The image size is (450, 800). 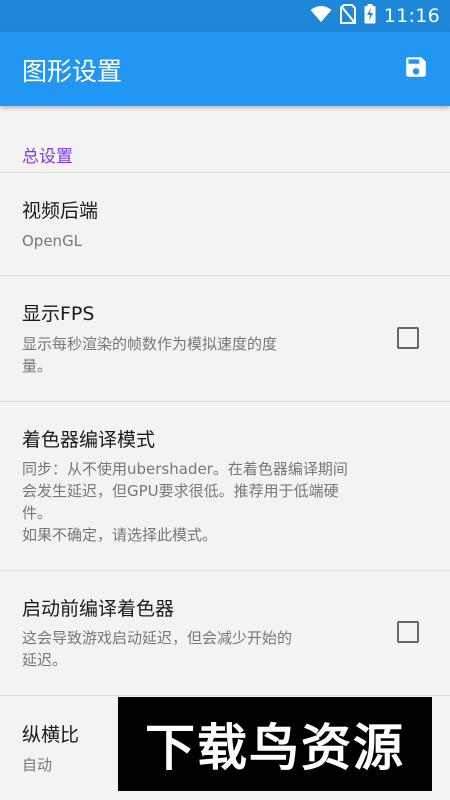 What do you see at coordinates (321, 16) in the screenshot?
I see `wifi-icon` at bounding box center [321, 16].